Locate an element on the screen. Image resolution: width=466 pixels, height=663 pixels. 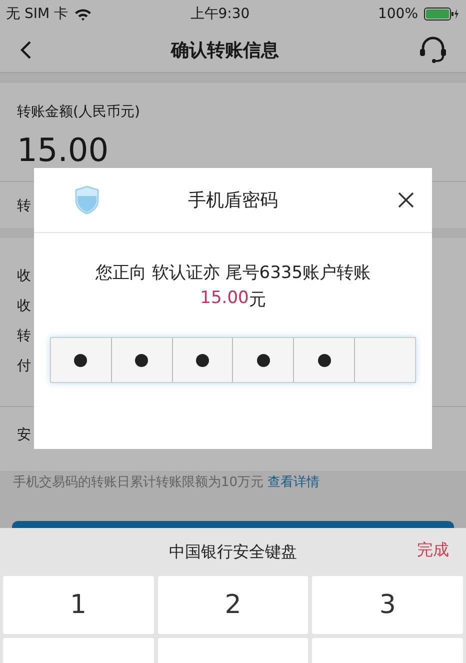
dialog-title: 手机盾密码 is located at coordinates (233, 200).